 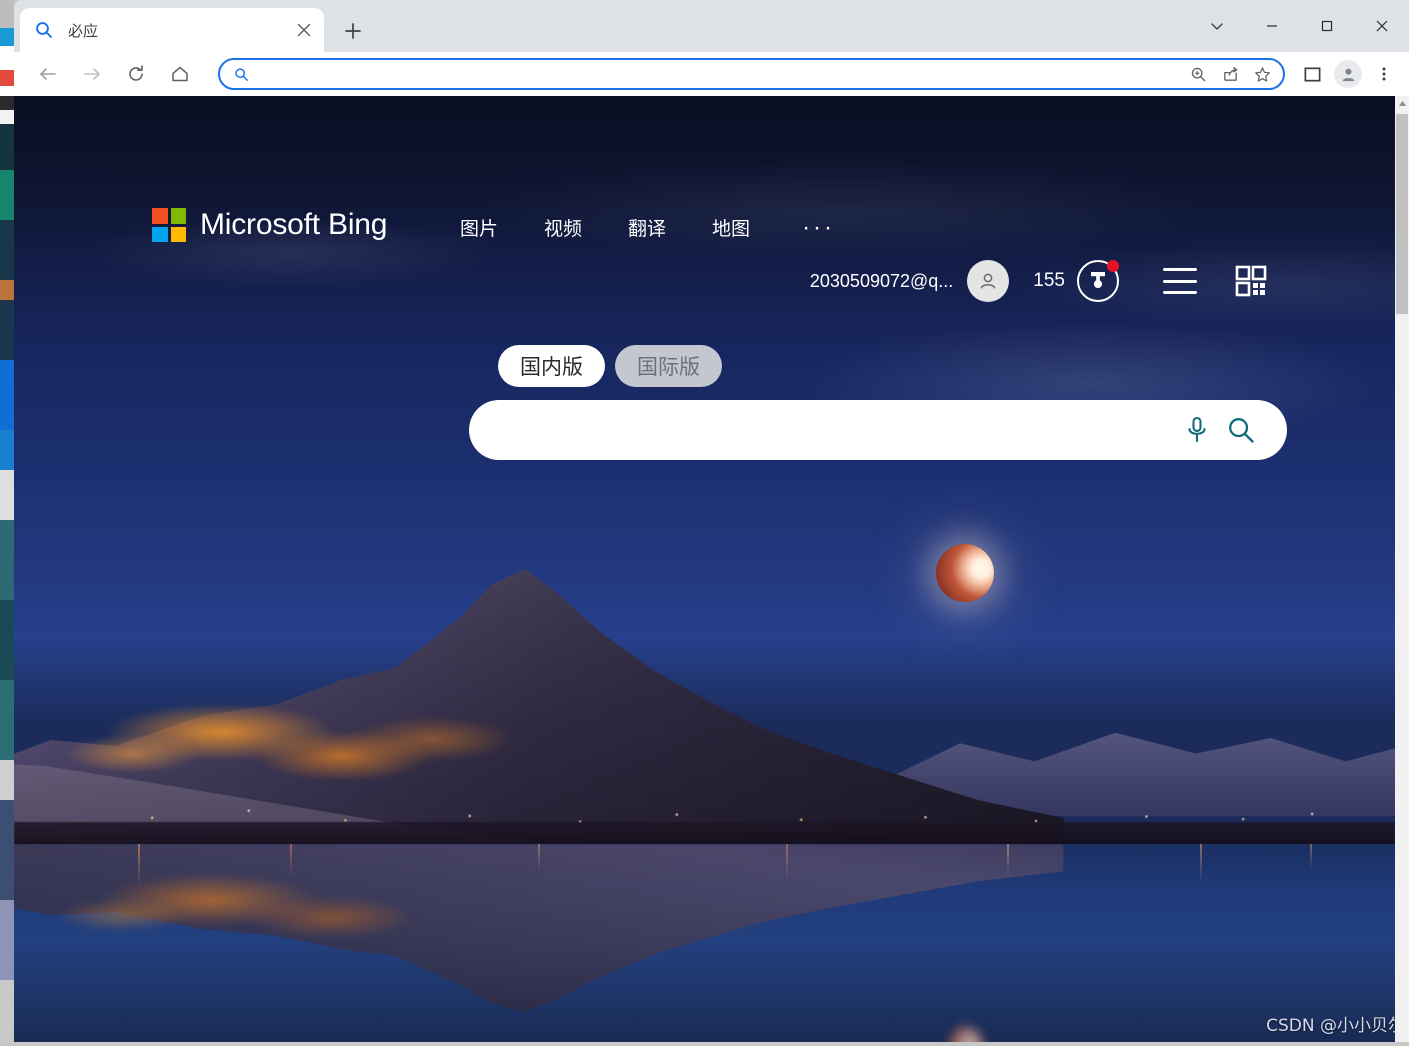 I want to click on bing-logo: Microsoft Bing, so click(x=269, y=225).